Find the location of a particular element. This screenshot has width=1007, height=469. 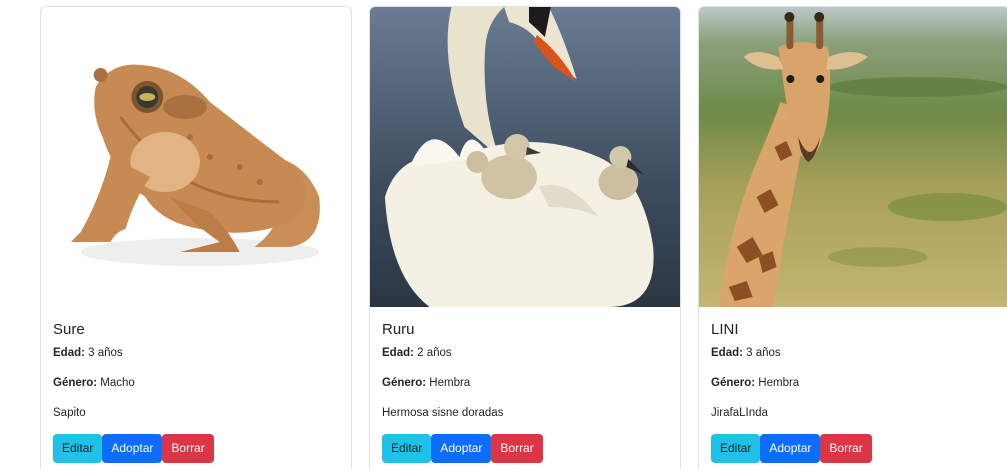

pet-age: Edad: 2 años is located at coordinates (525, 353).